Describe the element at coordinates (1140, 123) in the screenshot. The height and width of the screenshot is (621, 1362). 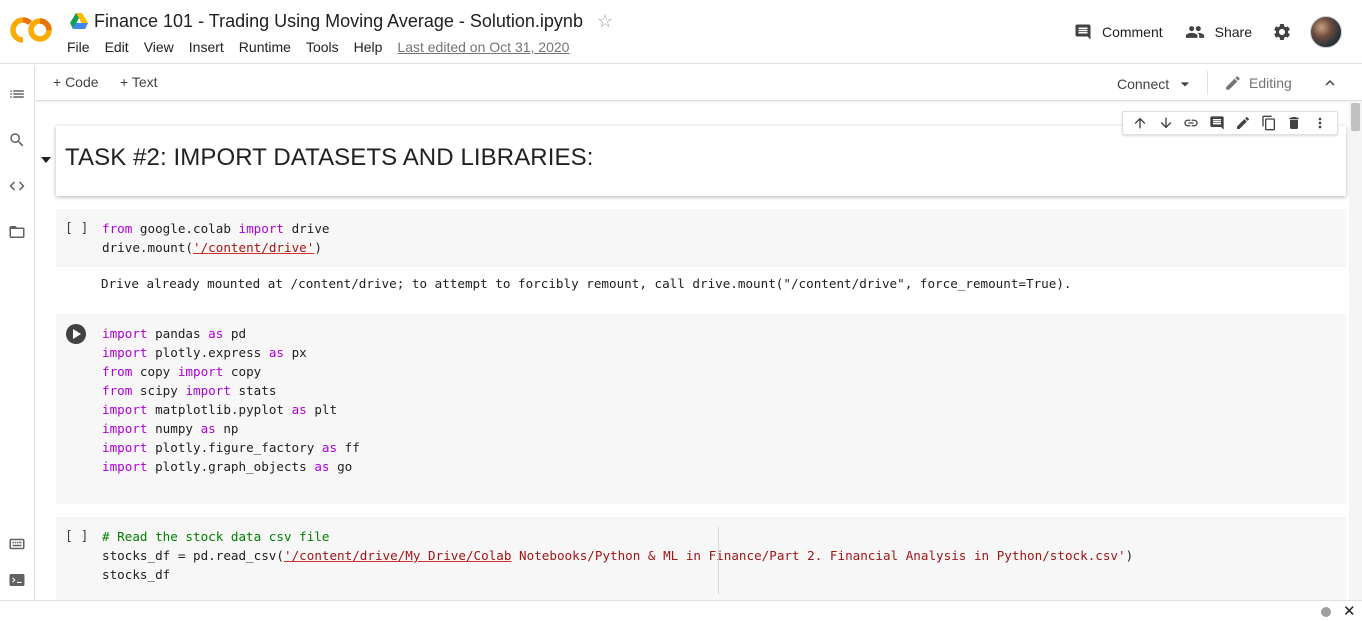
I see `arrow-up-icon` at that location.